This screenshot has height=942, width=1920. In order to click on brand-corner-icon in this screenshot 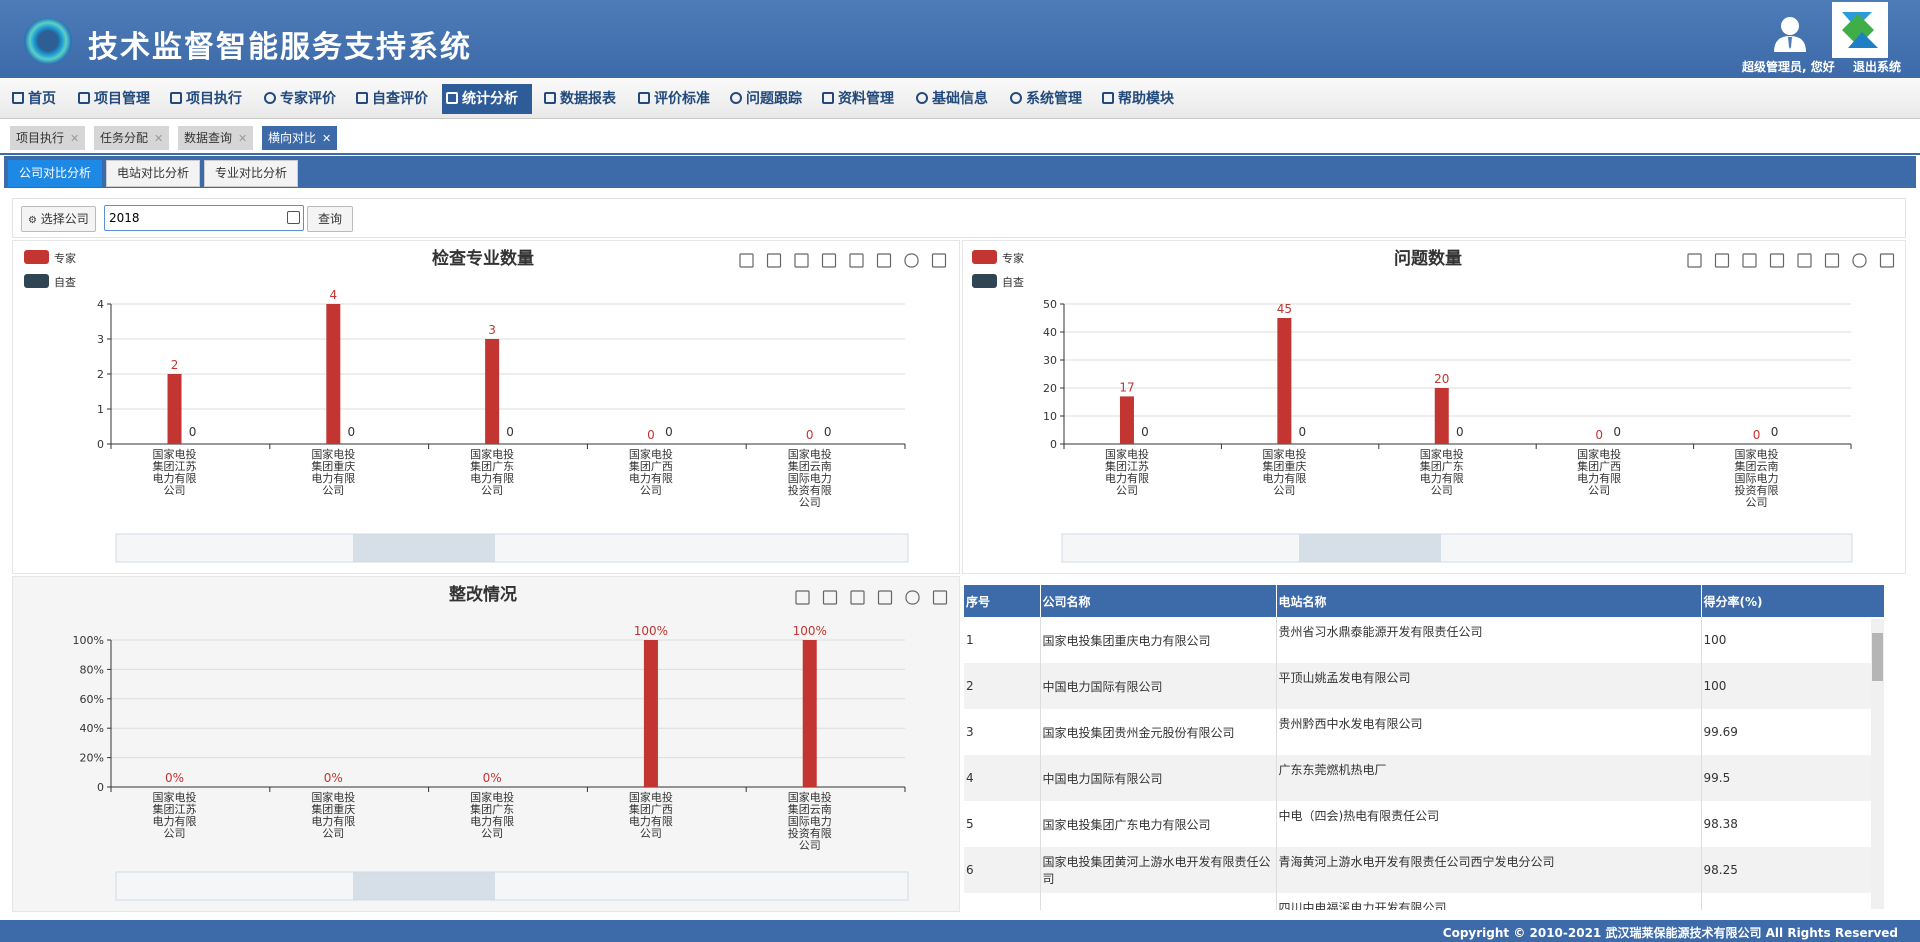, I will do `click(1860, 30)`.